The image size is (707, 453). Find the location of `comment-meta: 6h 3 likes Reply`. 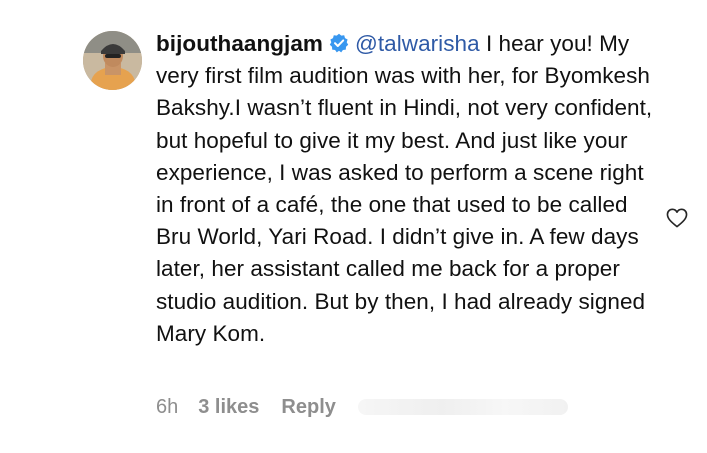

comment-meta: 6h 3 likes Reply is located at coordinates (362, 407).